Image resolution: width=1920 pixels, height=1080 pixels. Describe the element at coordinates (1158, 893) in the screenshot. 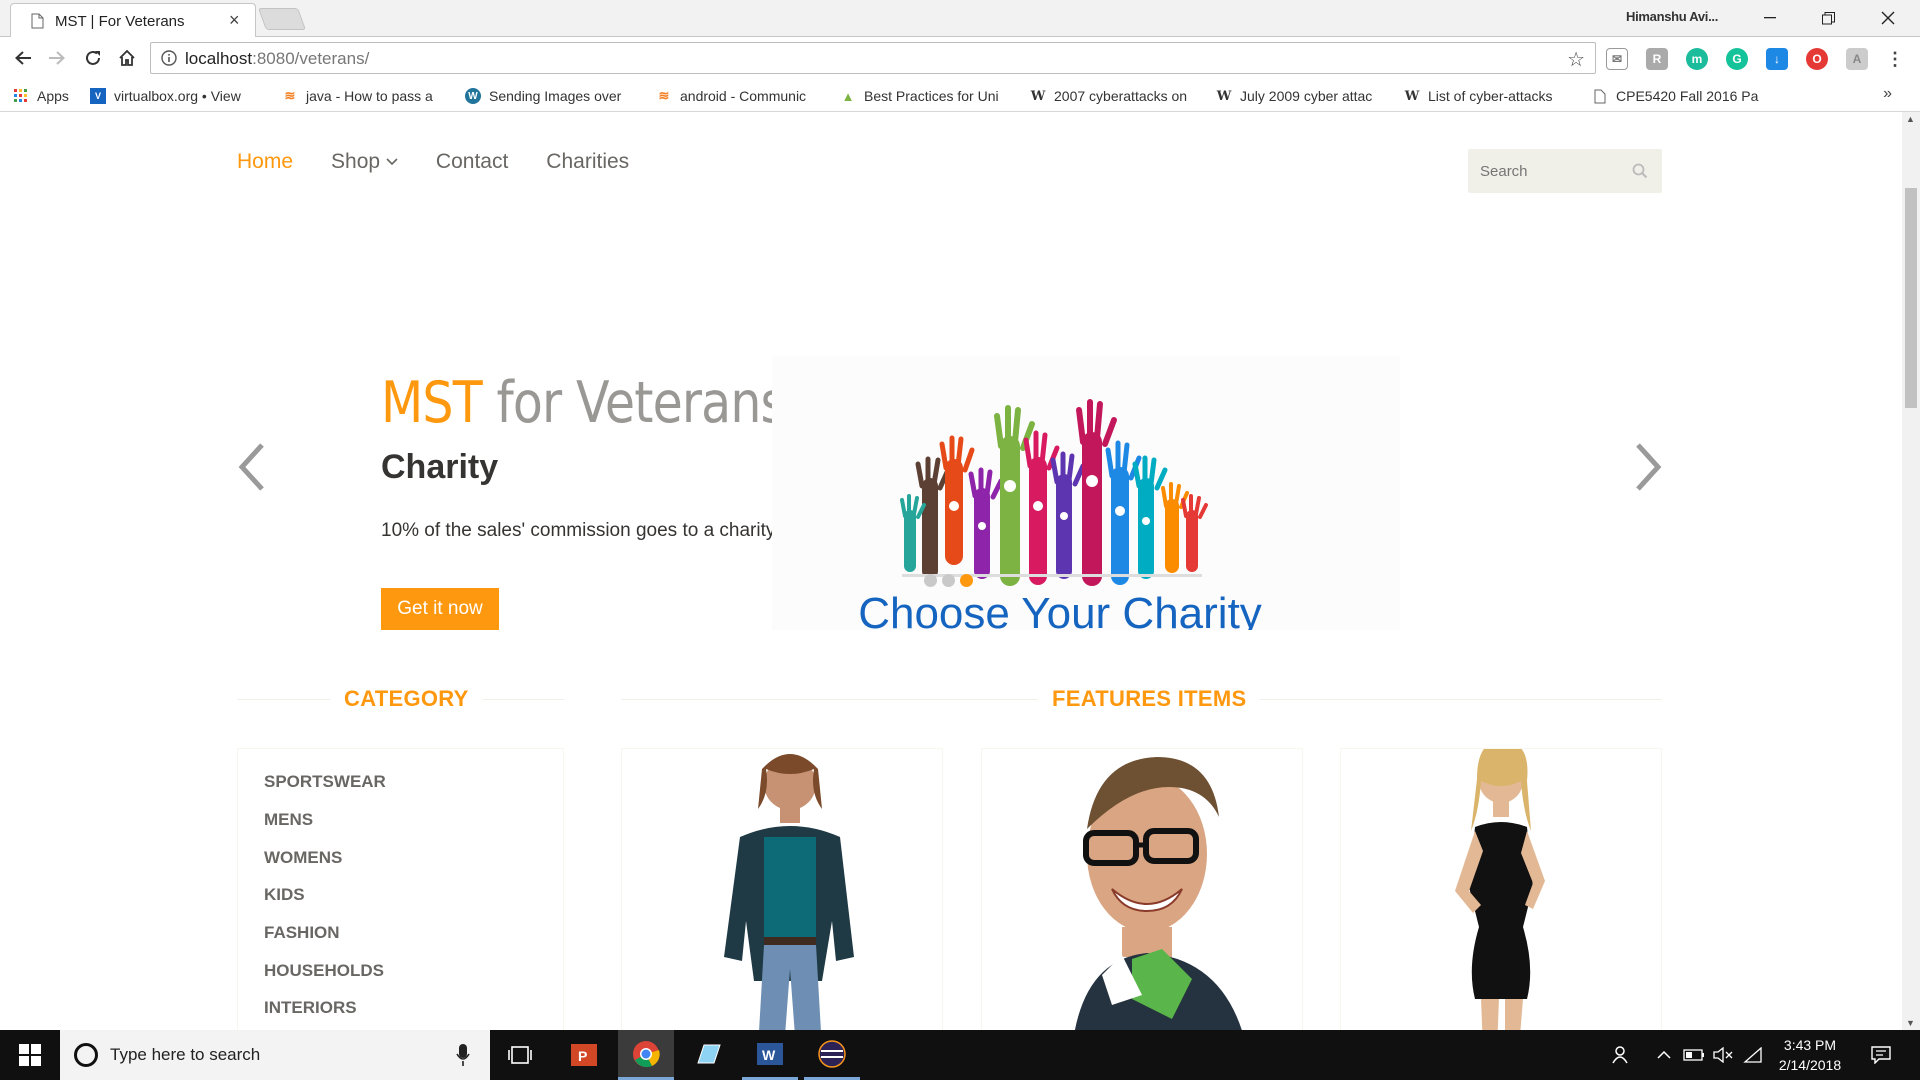

I see `product-image-man-glasses` at that location.